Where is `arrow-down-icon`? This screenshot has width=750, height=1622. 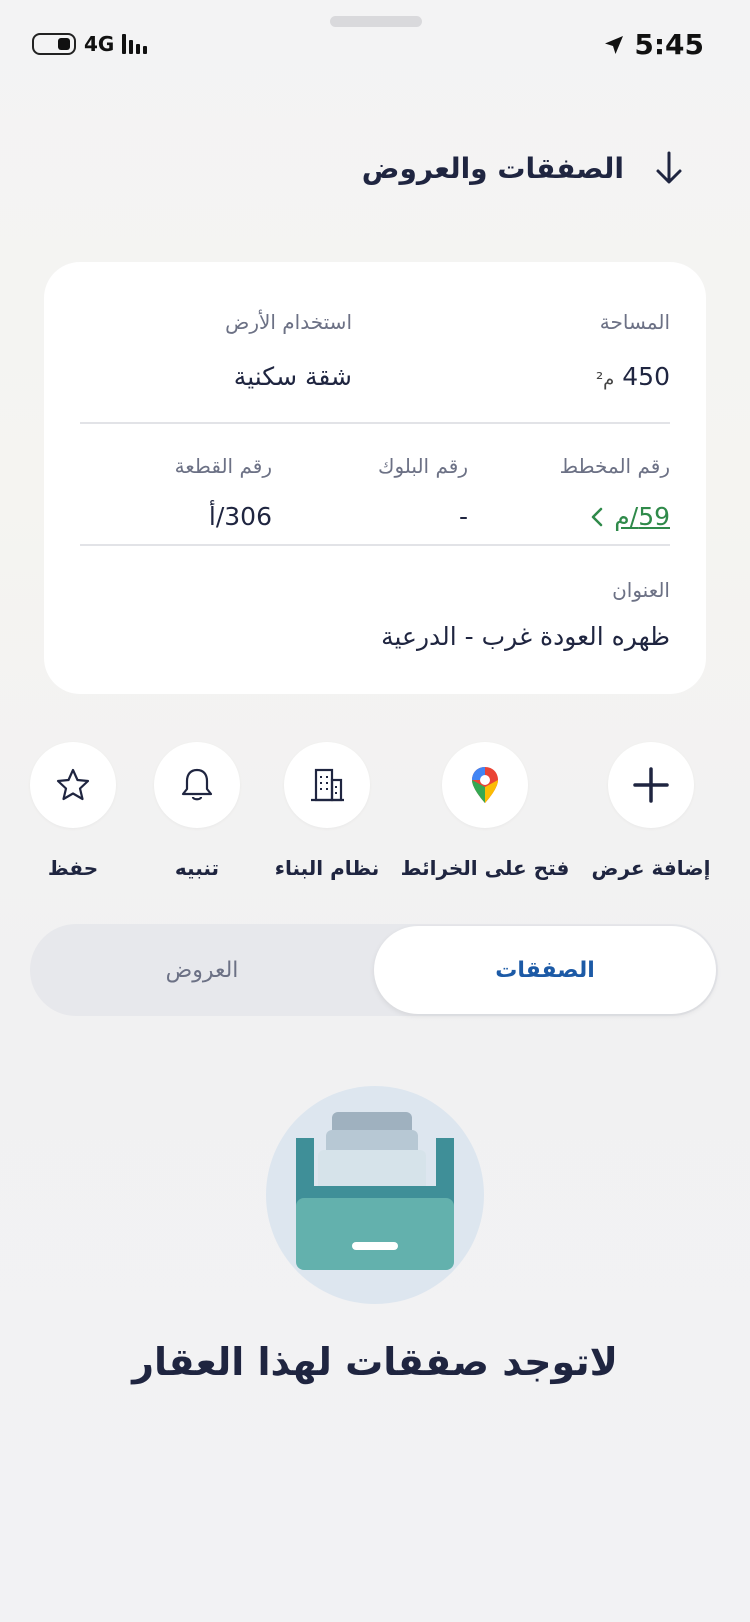
arrow-down-icon is located at coordinates (669, 167).